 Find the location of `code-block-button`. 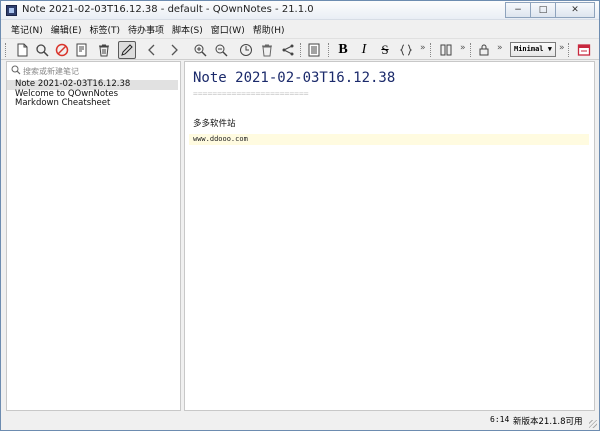

code-block-button is located at coordinates (406, 50).